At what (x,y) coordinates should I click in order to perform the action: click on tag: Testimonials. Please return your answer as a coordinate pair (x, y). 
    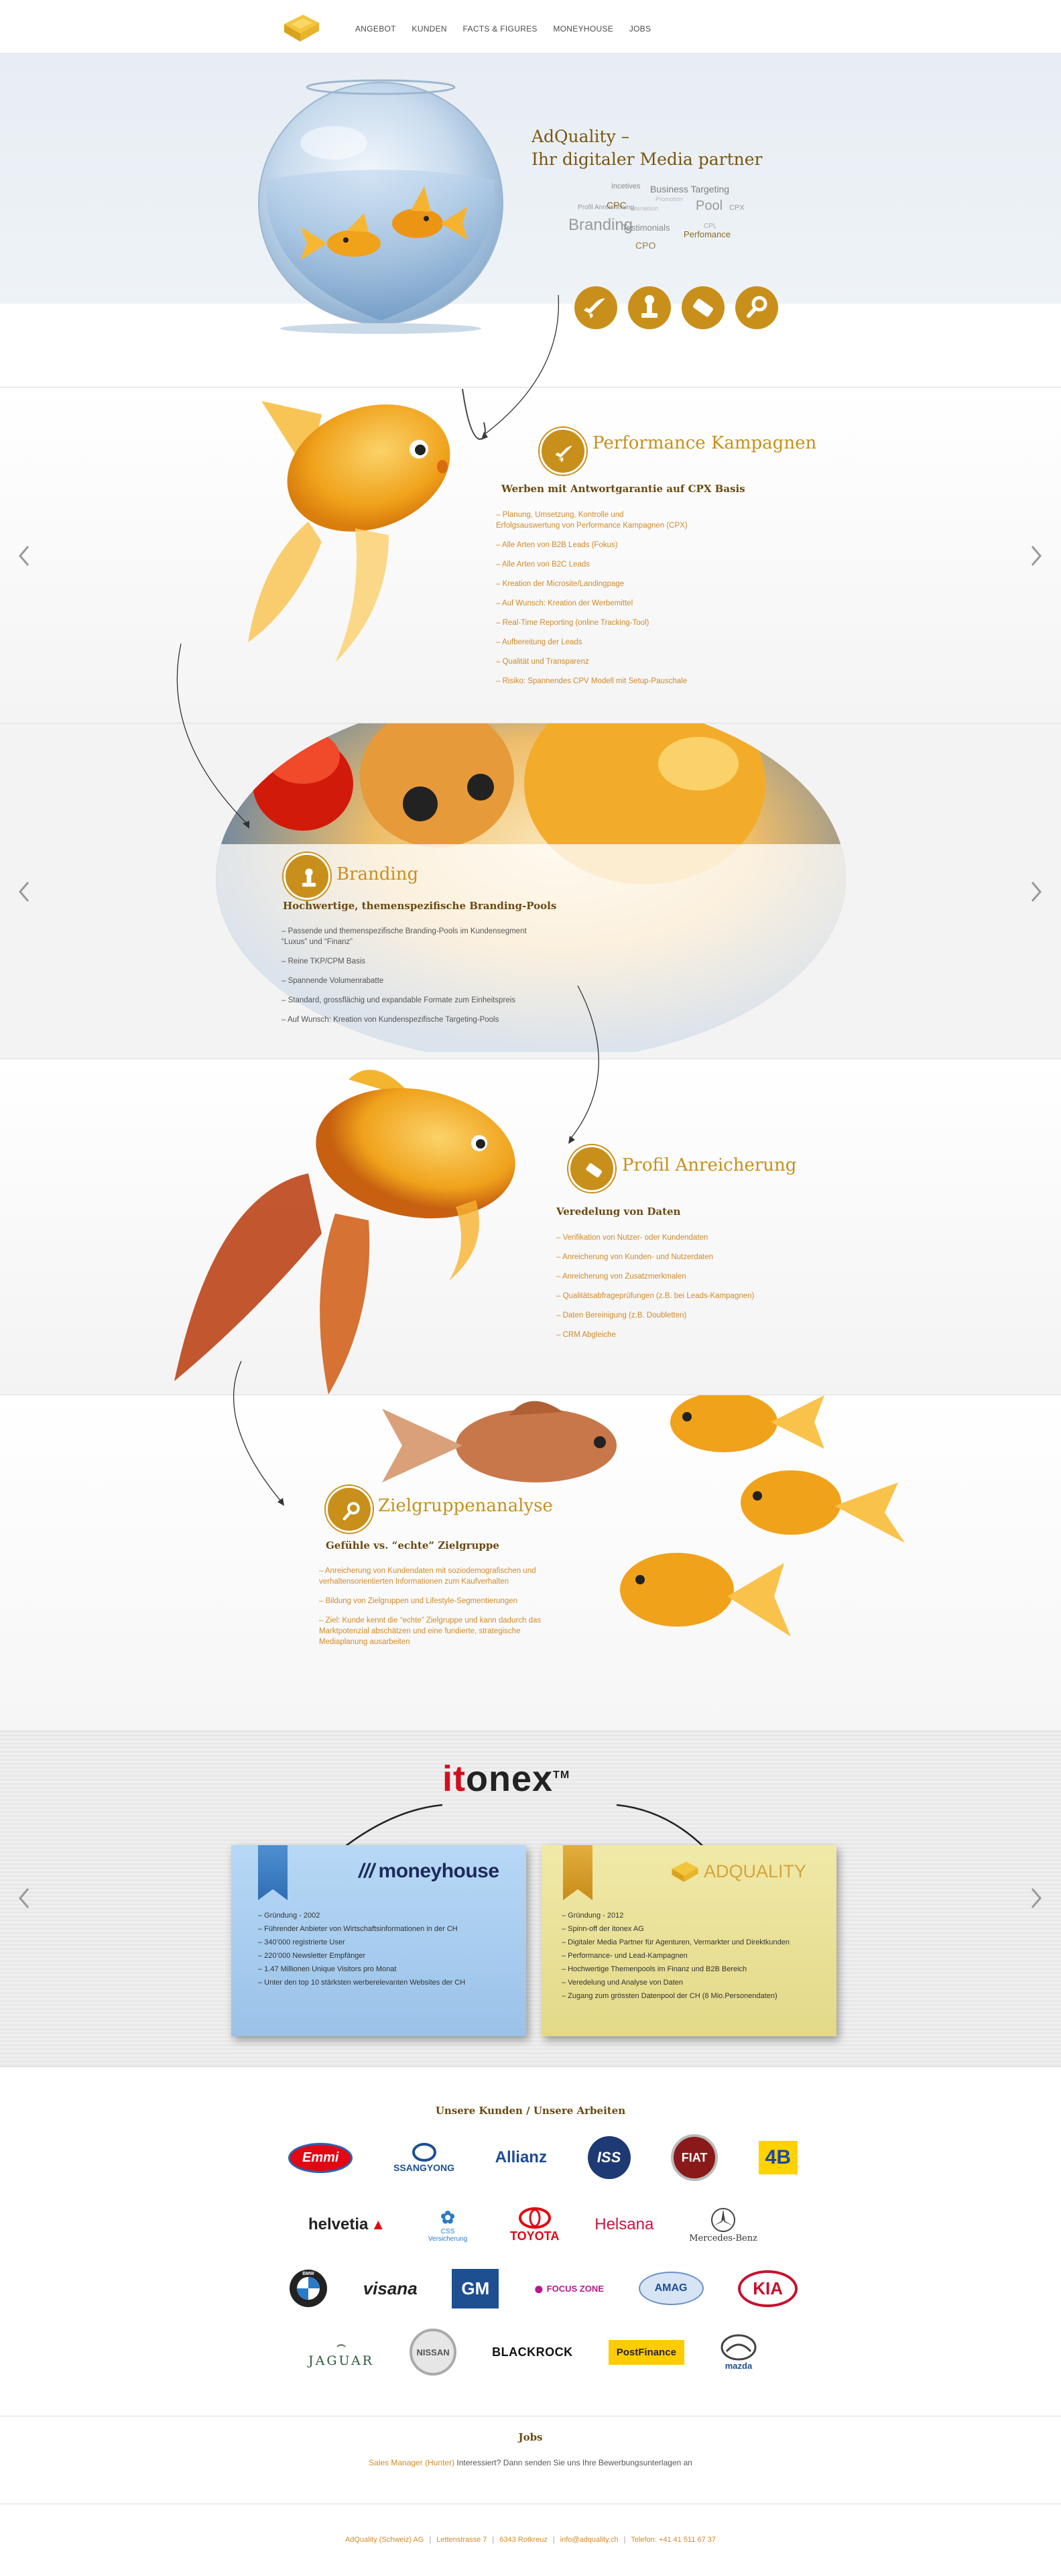
    Looking at the image, I should click on (646, 228).